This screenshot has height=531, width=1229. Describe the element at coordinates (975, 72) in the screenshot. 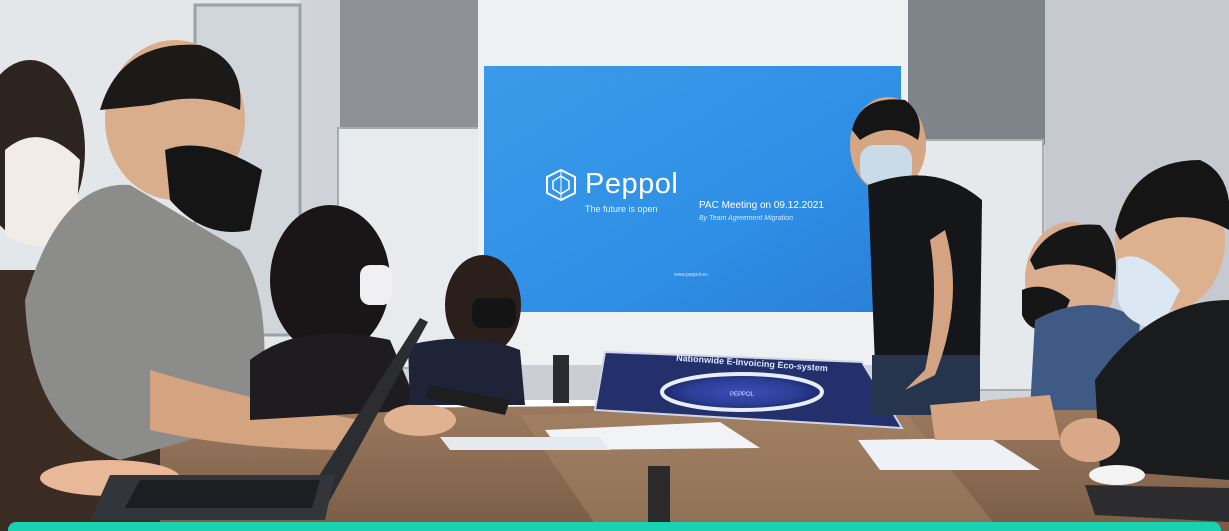

I see `right-panel` at that location.